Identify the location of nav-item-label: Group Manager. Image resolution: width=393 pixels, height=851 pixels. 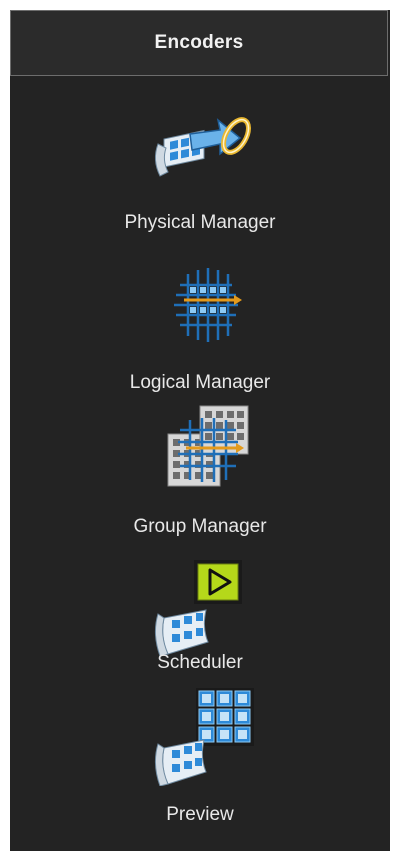
(200, 526).